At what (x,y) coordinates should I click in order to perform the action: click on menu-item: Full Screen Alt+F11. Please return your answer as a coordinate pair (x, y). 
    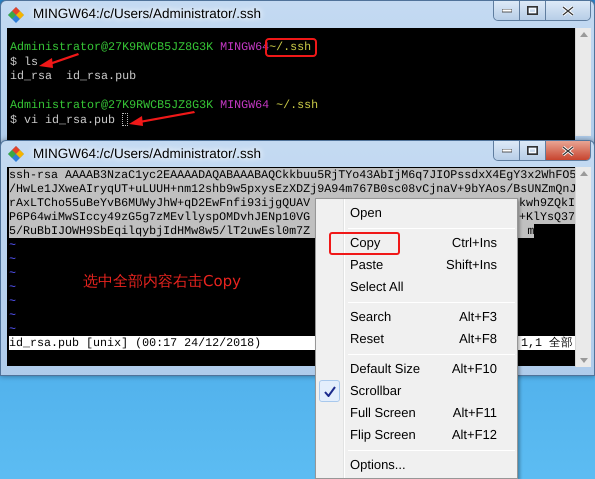
    Looking at the image, I should click on (416, 413).